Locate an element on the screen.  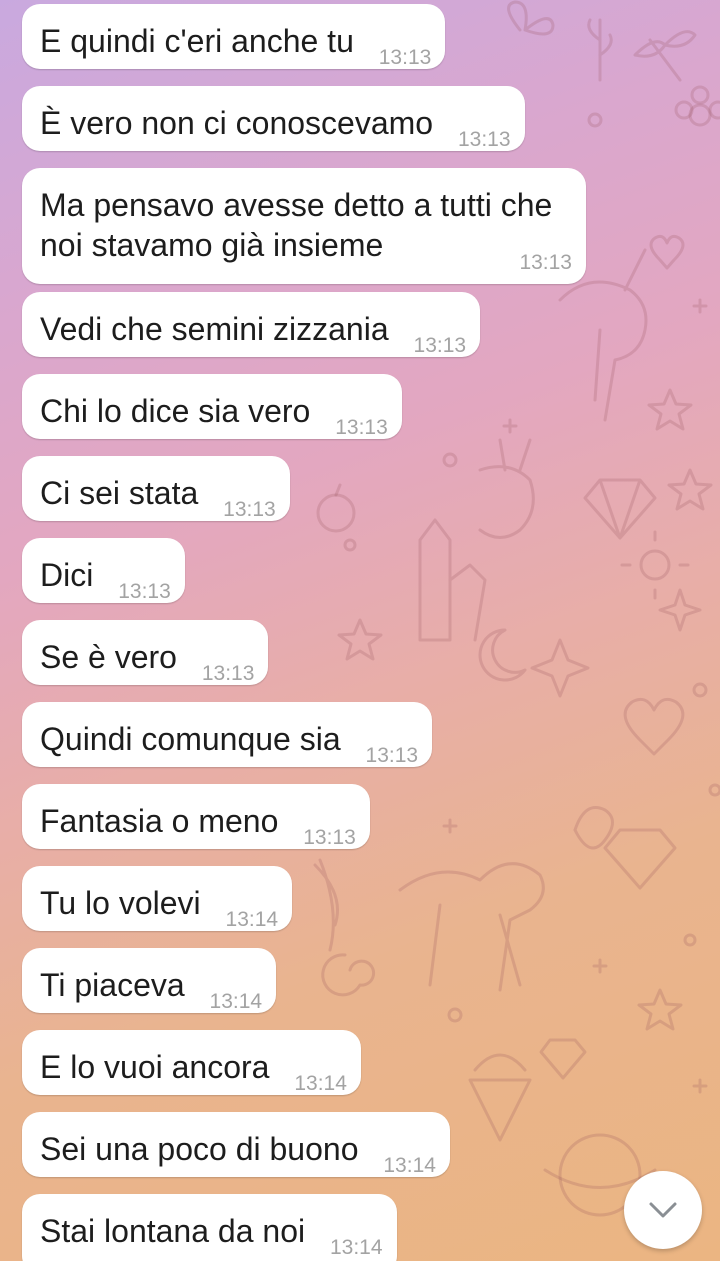
message-bubble: E lo vuoi ancora 13:14 is located at coordinates (191, 1062).